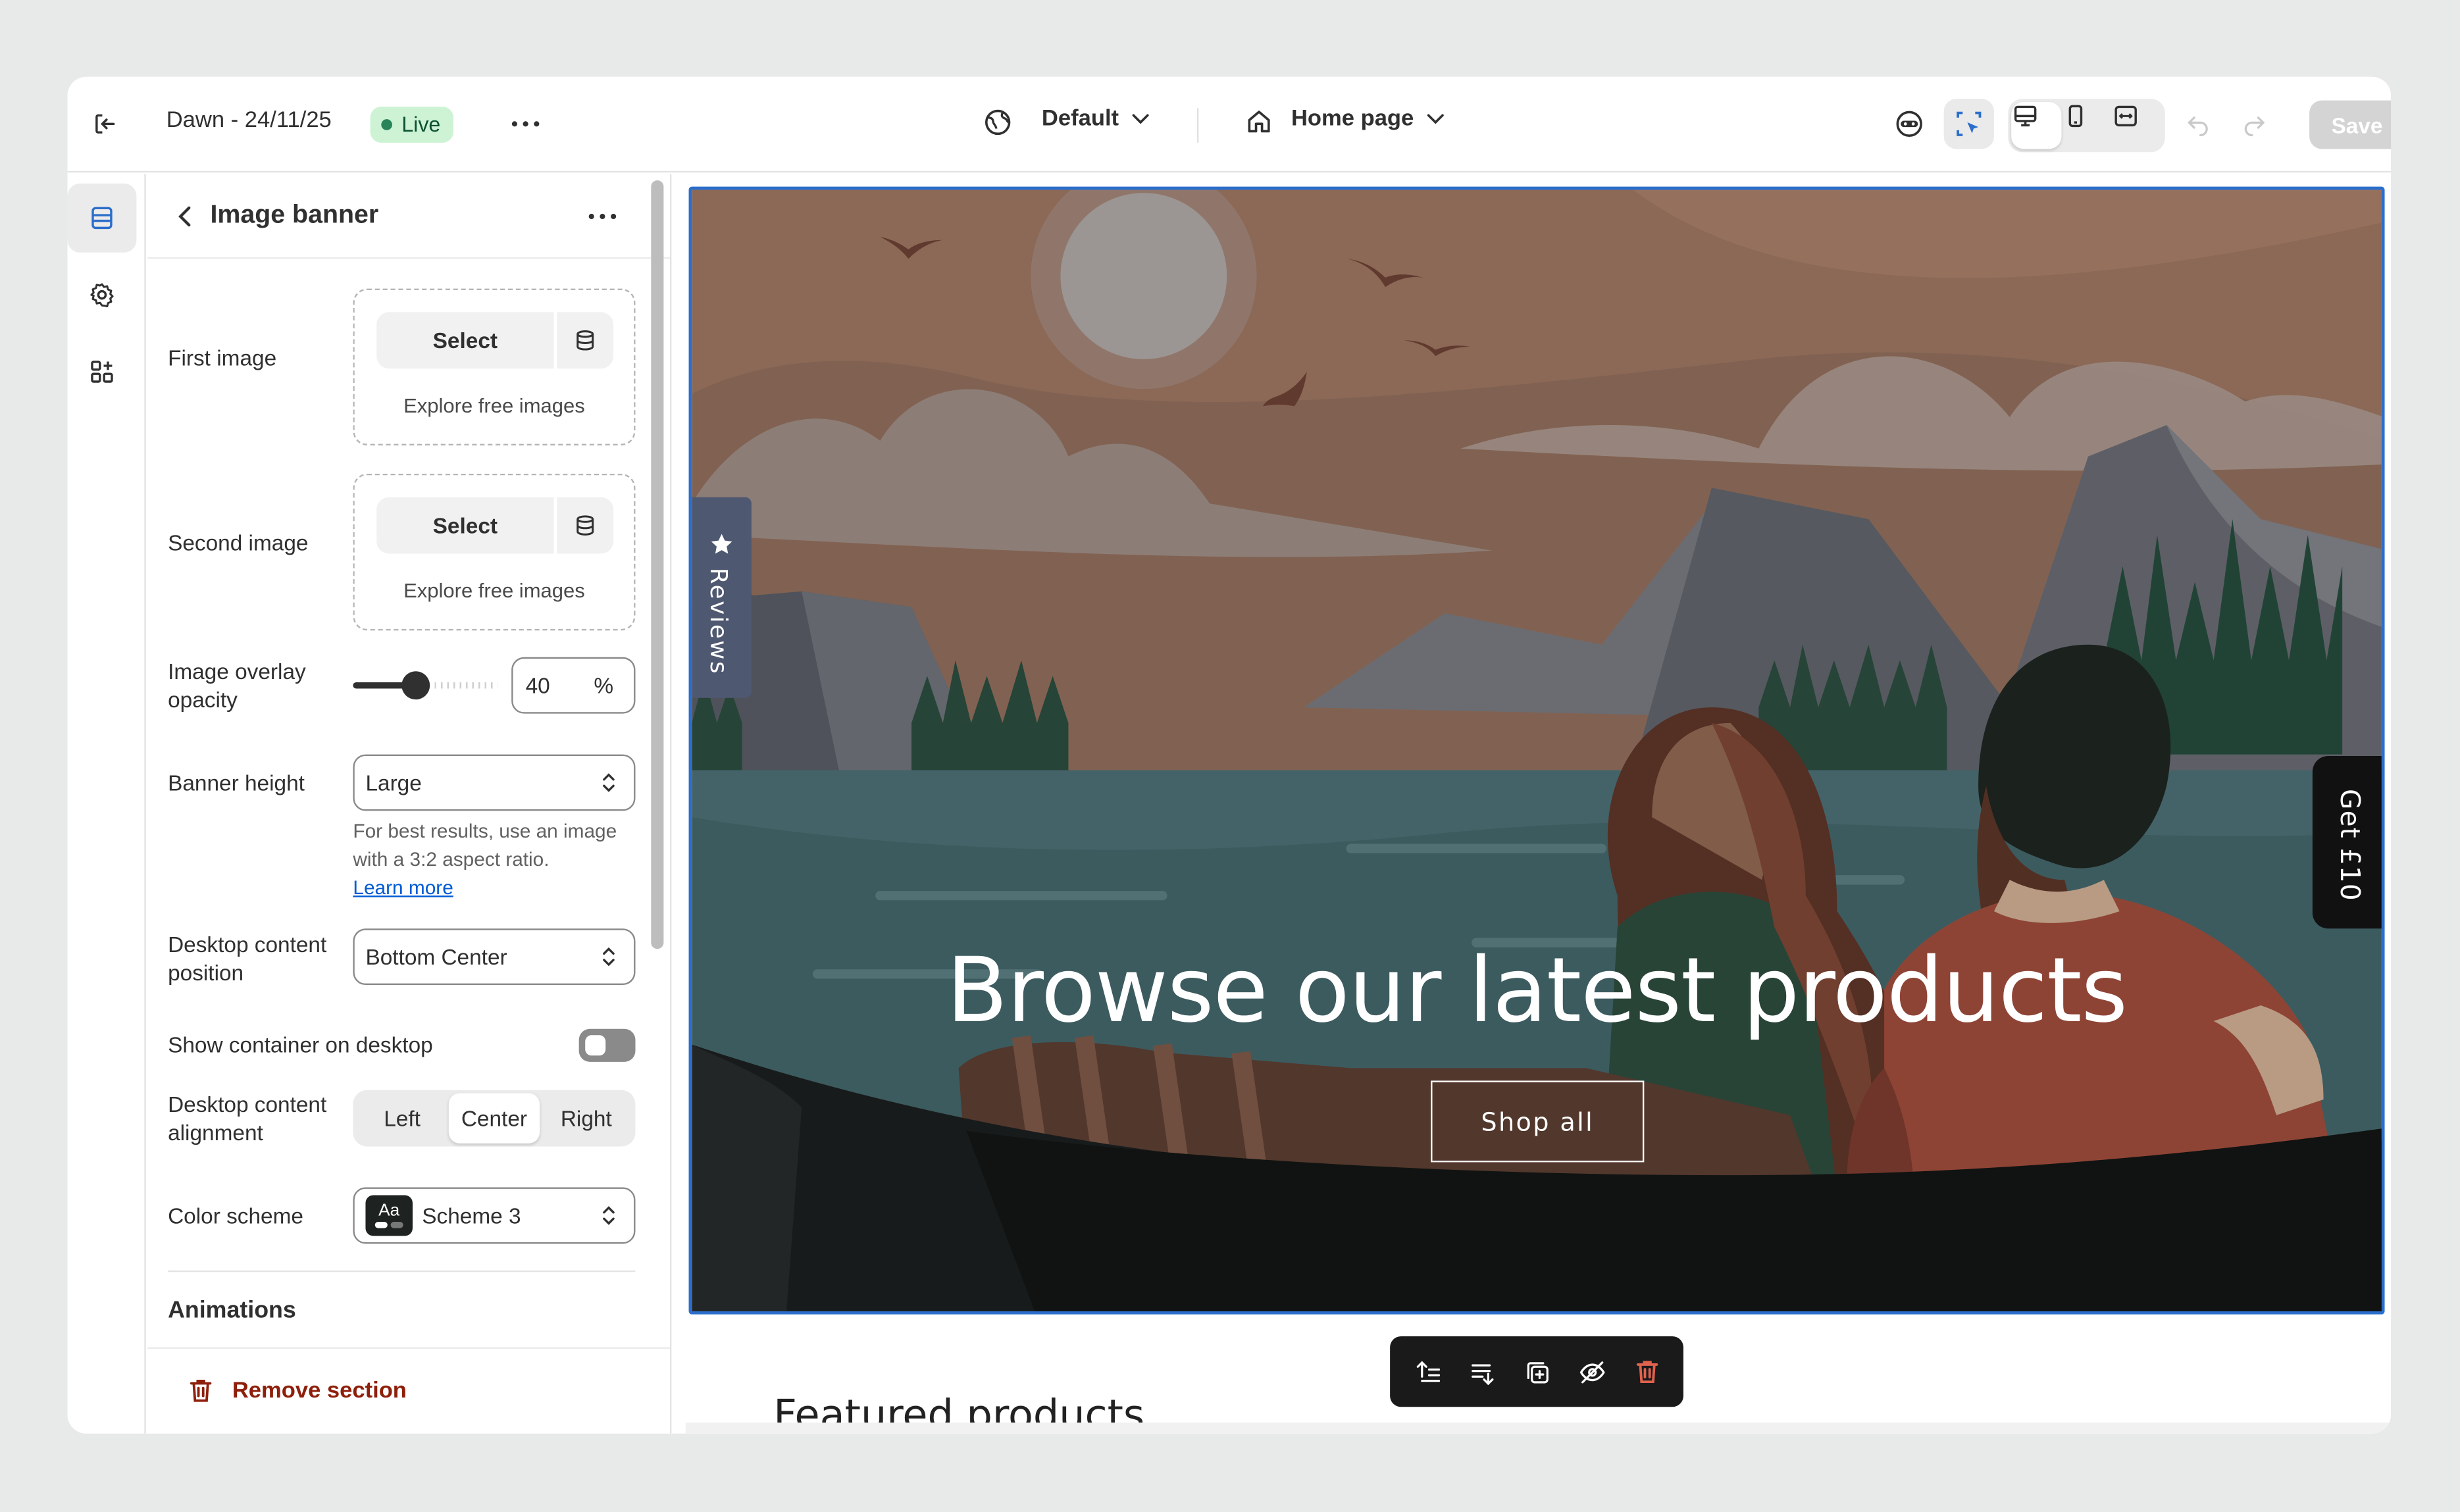  I want to click on featured-products-heading: Featured products, so click(959, 1408).